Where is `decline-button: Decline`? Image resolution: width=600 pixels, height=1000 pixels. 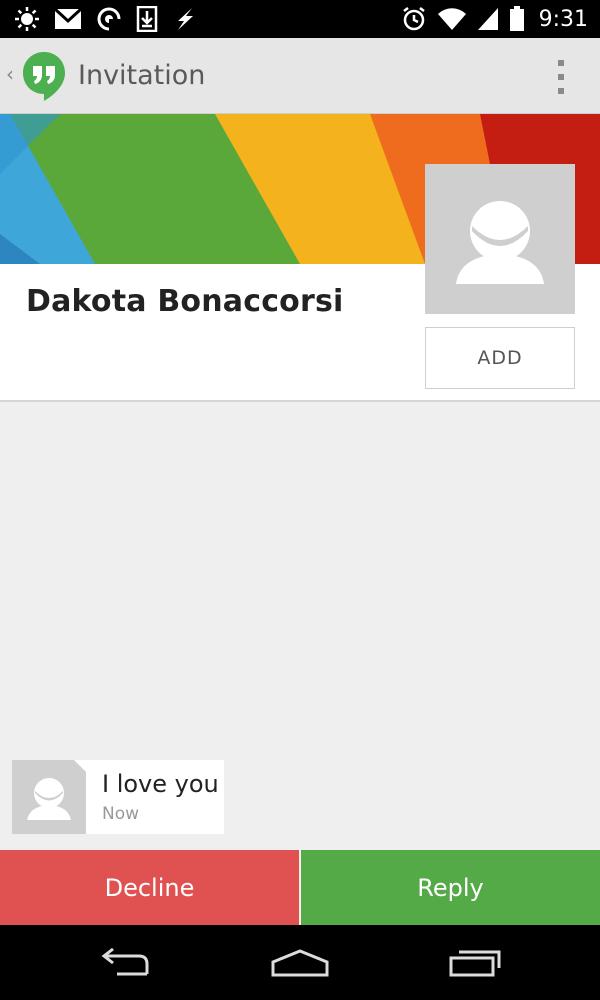
decline-button: Decline is located at coordinates (149, 887).